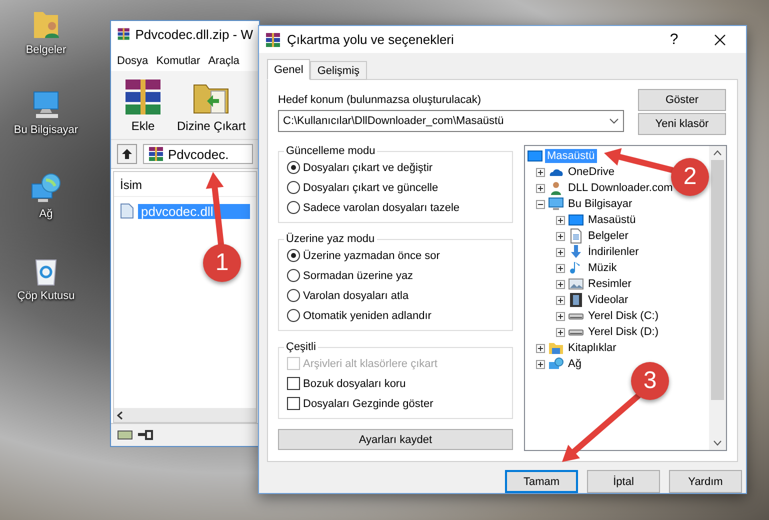  What do you see at coordinates (46, 214) in the screenshot?
I see `desktop-icon-label: Ağ` at bounding box center [46, 214].